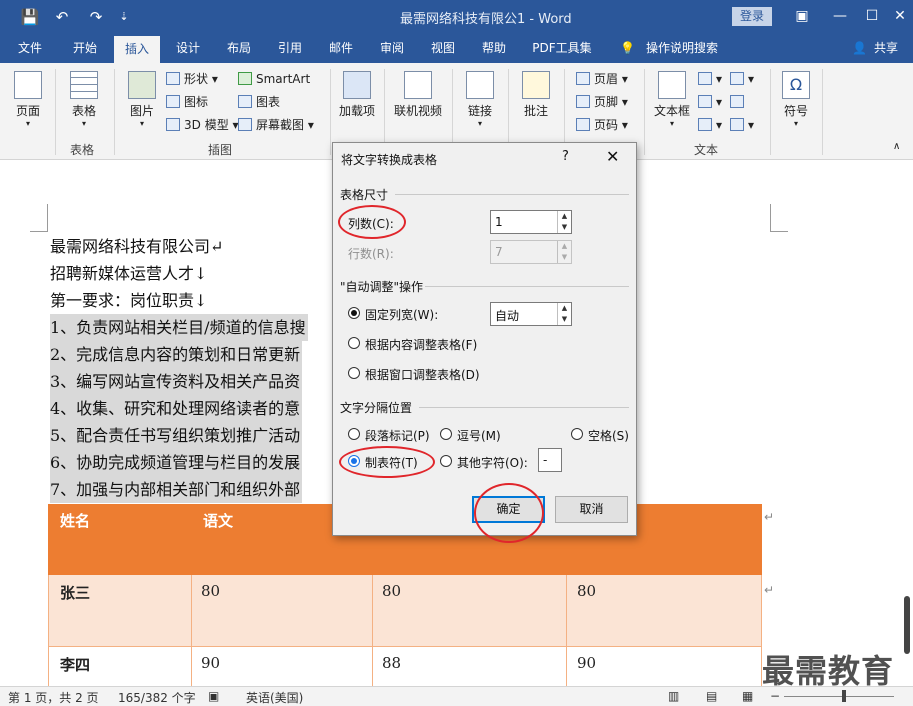 This screenshot has height=706, width=913. I want to click on doc-line-duty-4: 4、收集、研究和处理网络读者的意, so click(176, 408).